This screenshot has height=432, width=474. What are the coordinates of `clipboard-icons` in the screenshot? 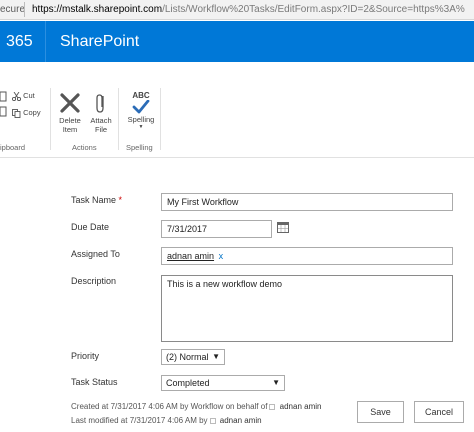 It's located at (6, 105).